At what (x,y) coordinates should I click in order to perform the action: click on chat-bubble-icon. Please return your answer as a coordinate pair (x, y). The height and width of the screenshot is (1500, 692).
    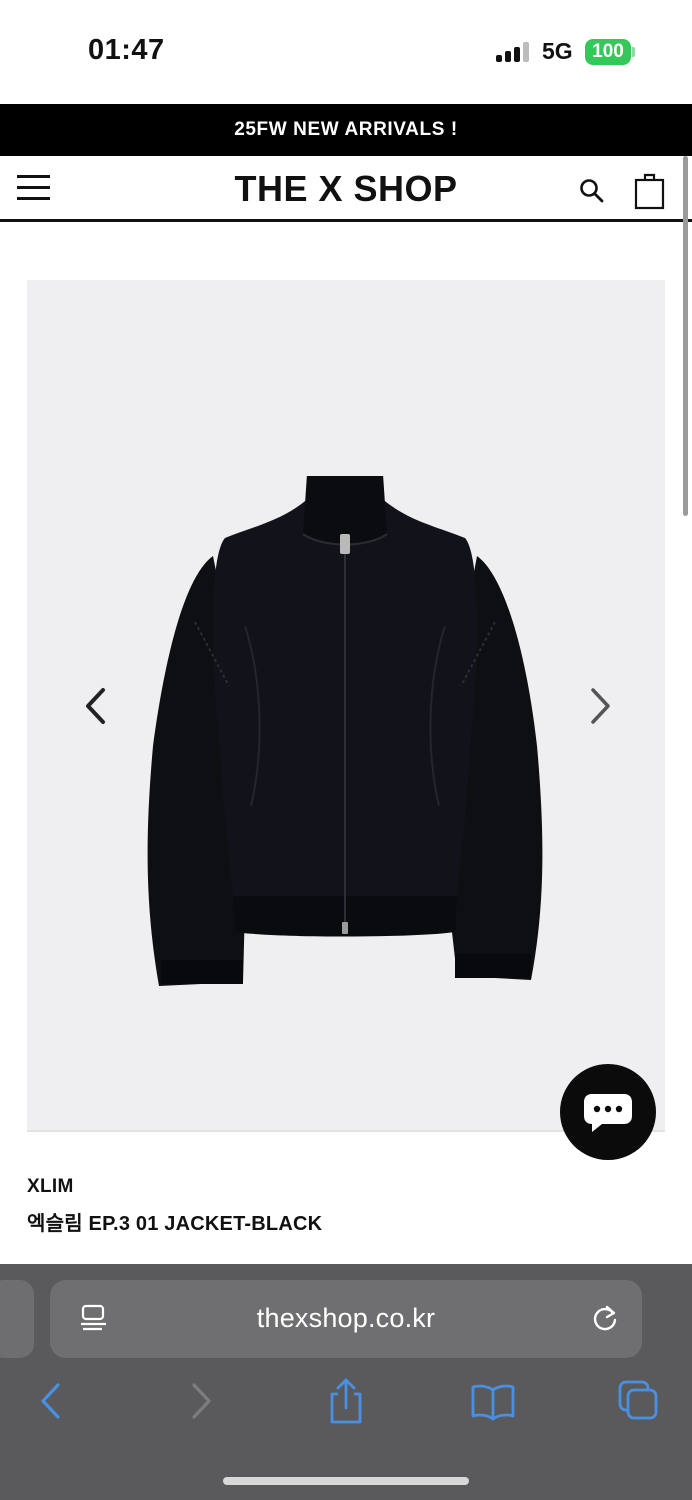
    Looking at the image, I should click on (608, 1113).